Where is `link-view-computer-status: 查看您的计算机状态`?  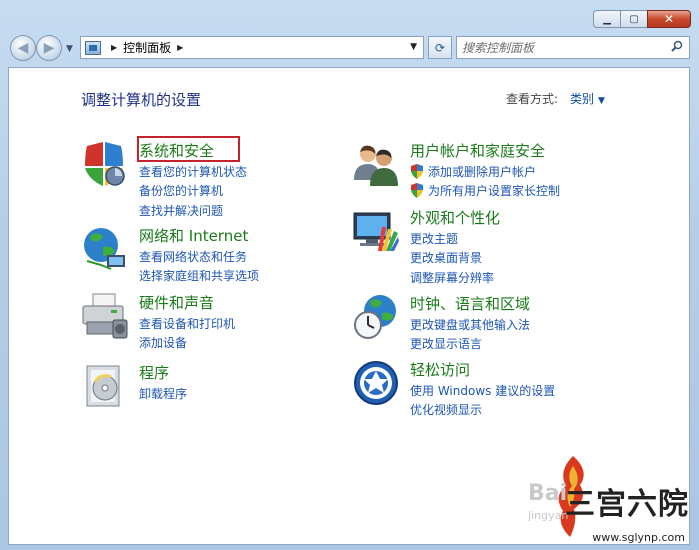
link-view-computer-status: 查看您的计算机状态 is located at coordinates (193, 171).